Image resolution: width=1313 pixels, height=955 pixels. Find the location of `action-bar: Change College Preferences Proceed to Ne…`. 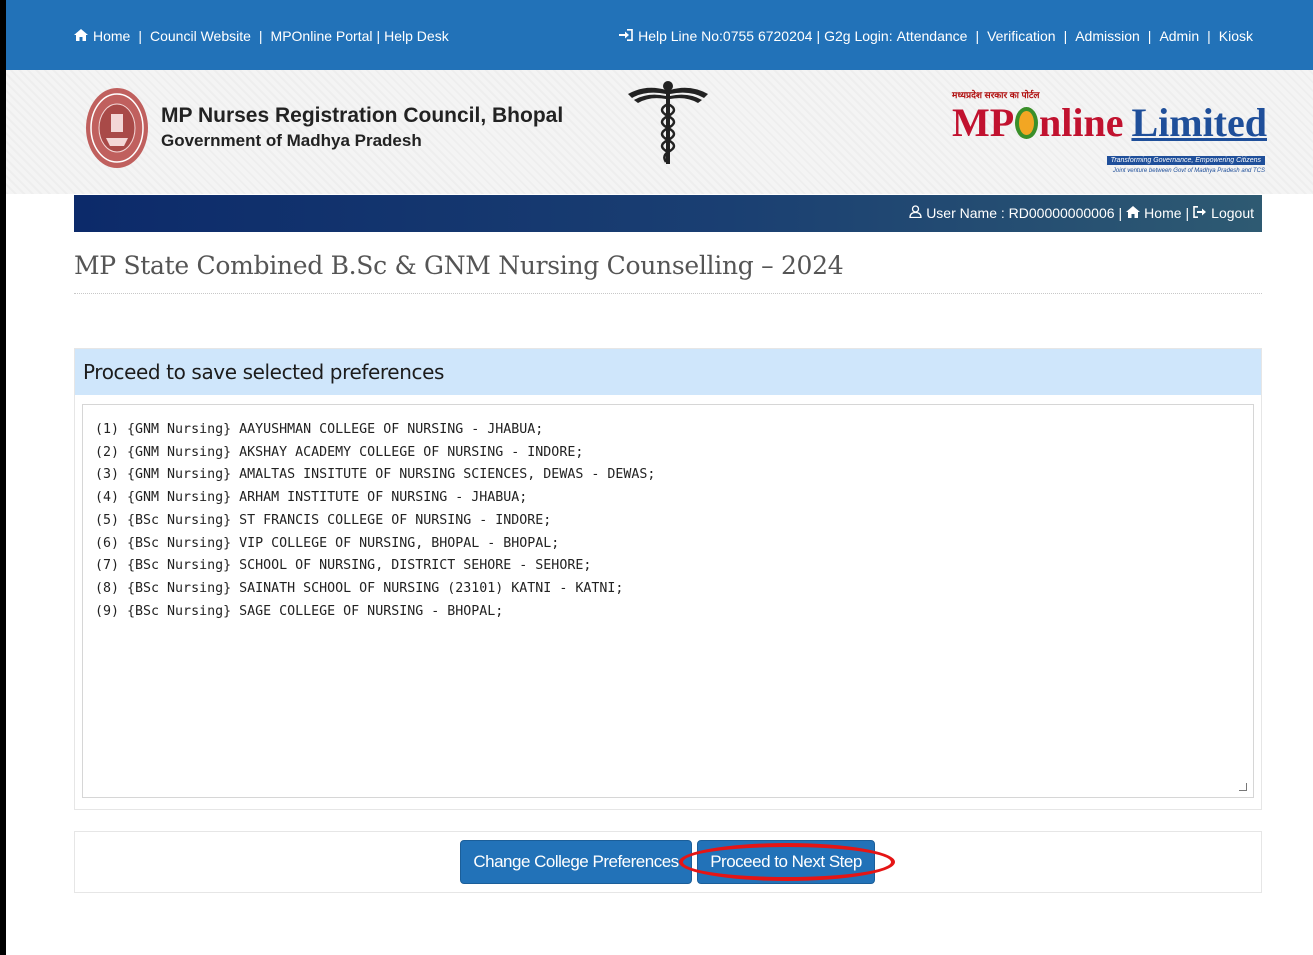

action-bar: Change College Preferences Proceed to Ne… is located at coordinates (668, 862).